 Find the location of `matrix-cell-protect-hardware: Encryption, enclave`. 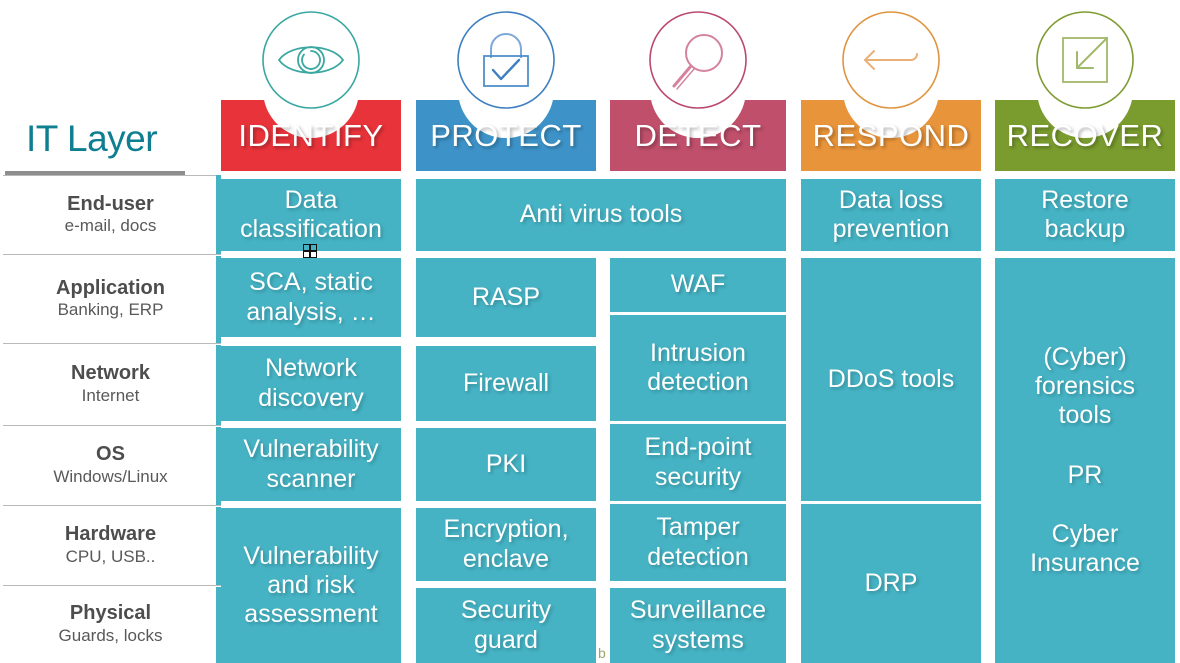

matrix-cell-protect-hardware: Encryption, enclave is located at coordinates (506, 544).